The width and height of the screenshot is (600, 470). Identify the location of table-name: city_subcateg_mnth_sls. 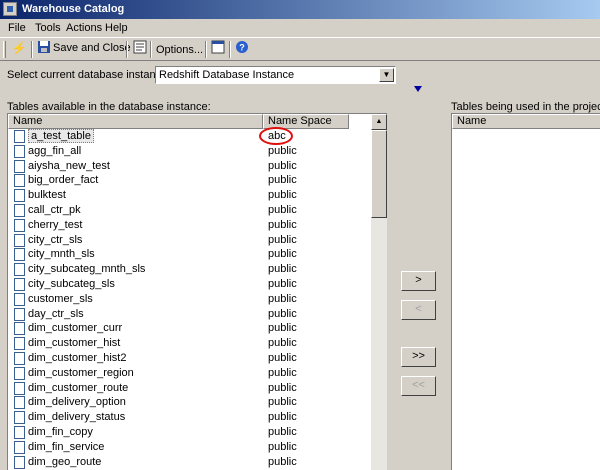
(87, 269).